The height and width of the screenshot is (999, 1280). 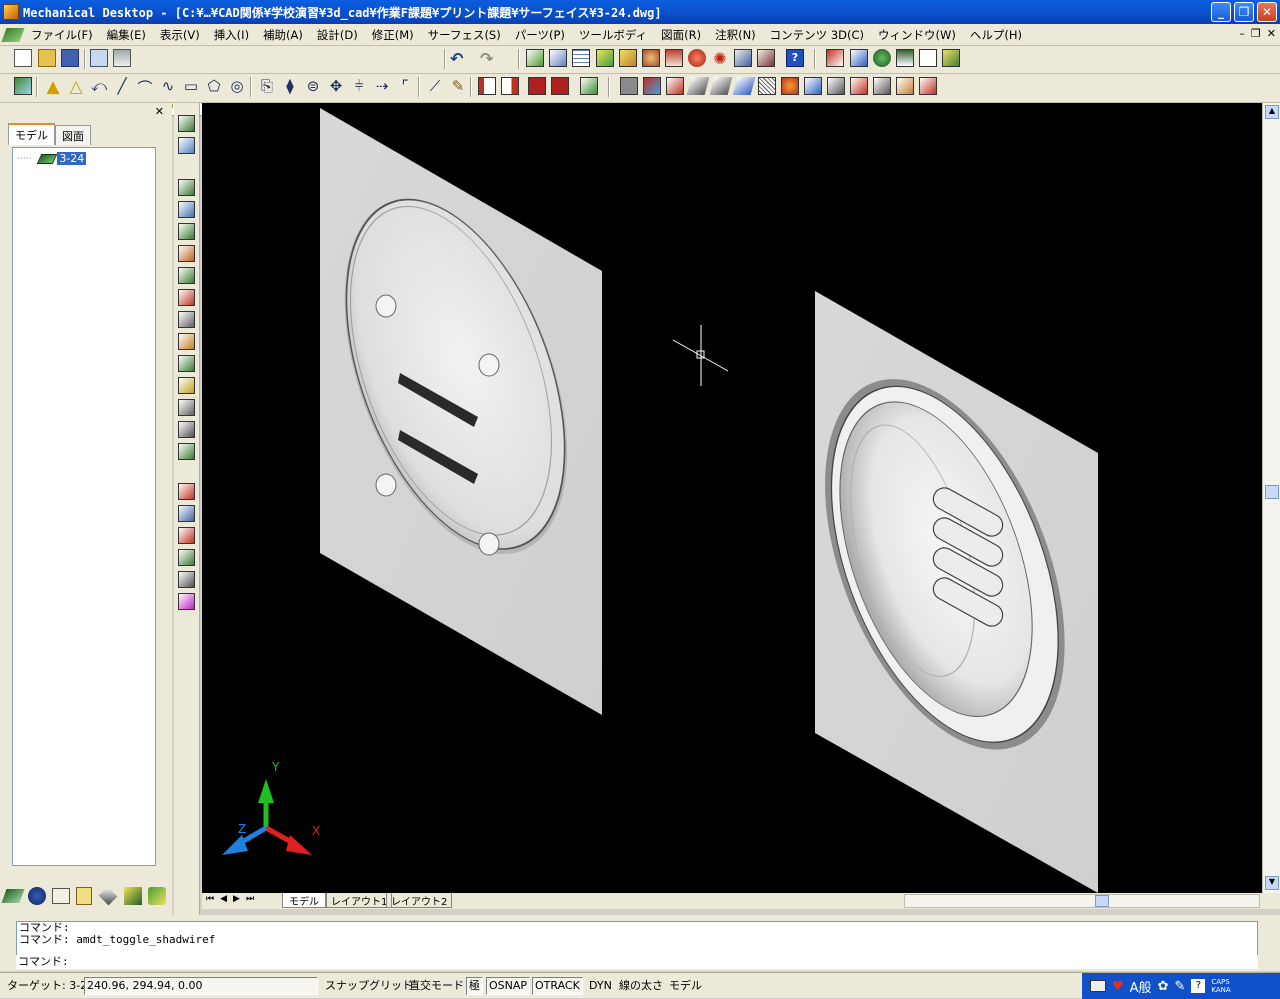 I want to click on layers-icon, so click(x=122, y=58).